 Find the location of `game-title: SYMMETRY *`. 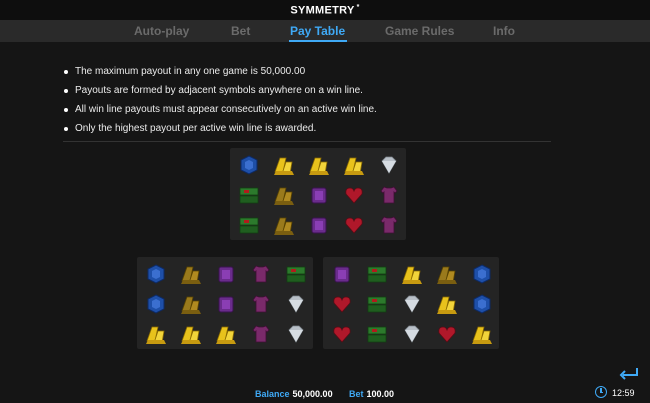

game-title: SYMMETRY * is located at coordinates (325, 10).